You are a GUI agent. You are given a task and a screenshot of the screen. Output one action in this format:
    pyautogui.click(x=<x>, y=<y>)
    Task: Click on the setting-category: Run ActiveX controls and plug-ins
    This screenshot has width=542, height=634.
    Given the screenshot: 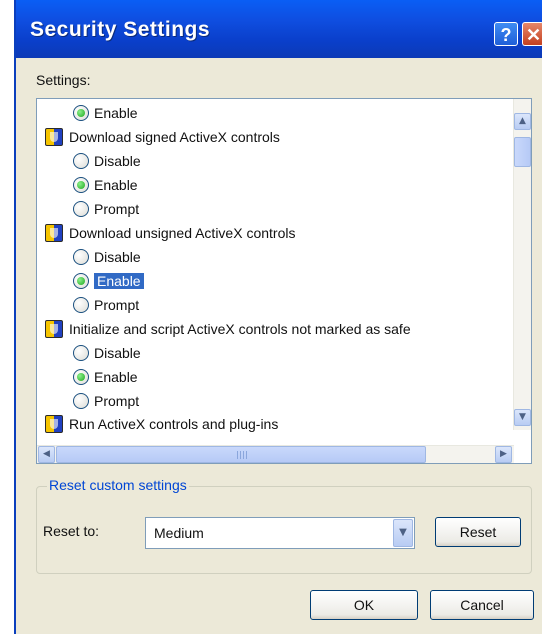 What is the action you would take?
    pyautogui.click(x=161, y=424)
    